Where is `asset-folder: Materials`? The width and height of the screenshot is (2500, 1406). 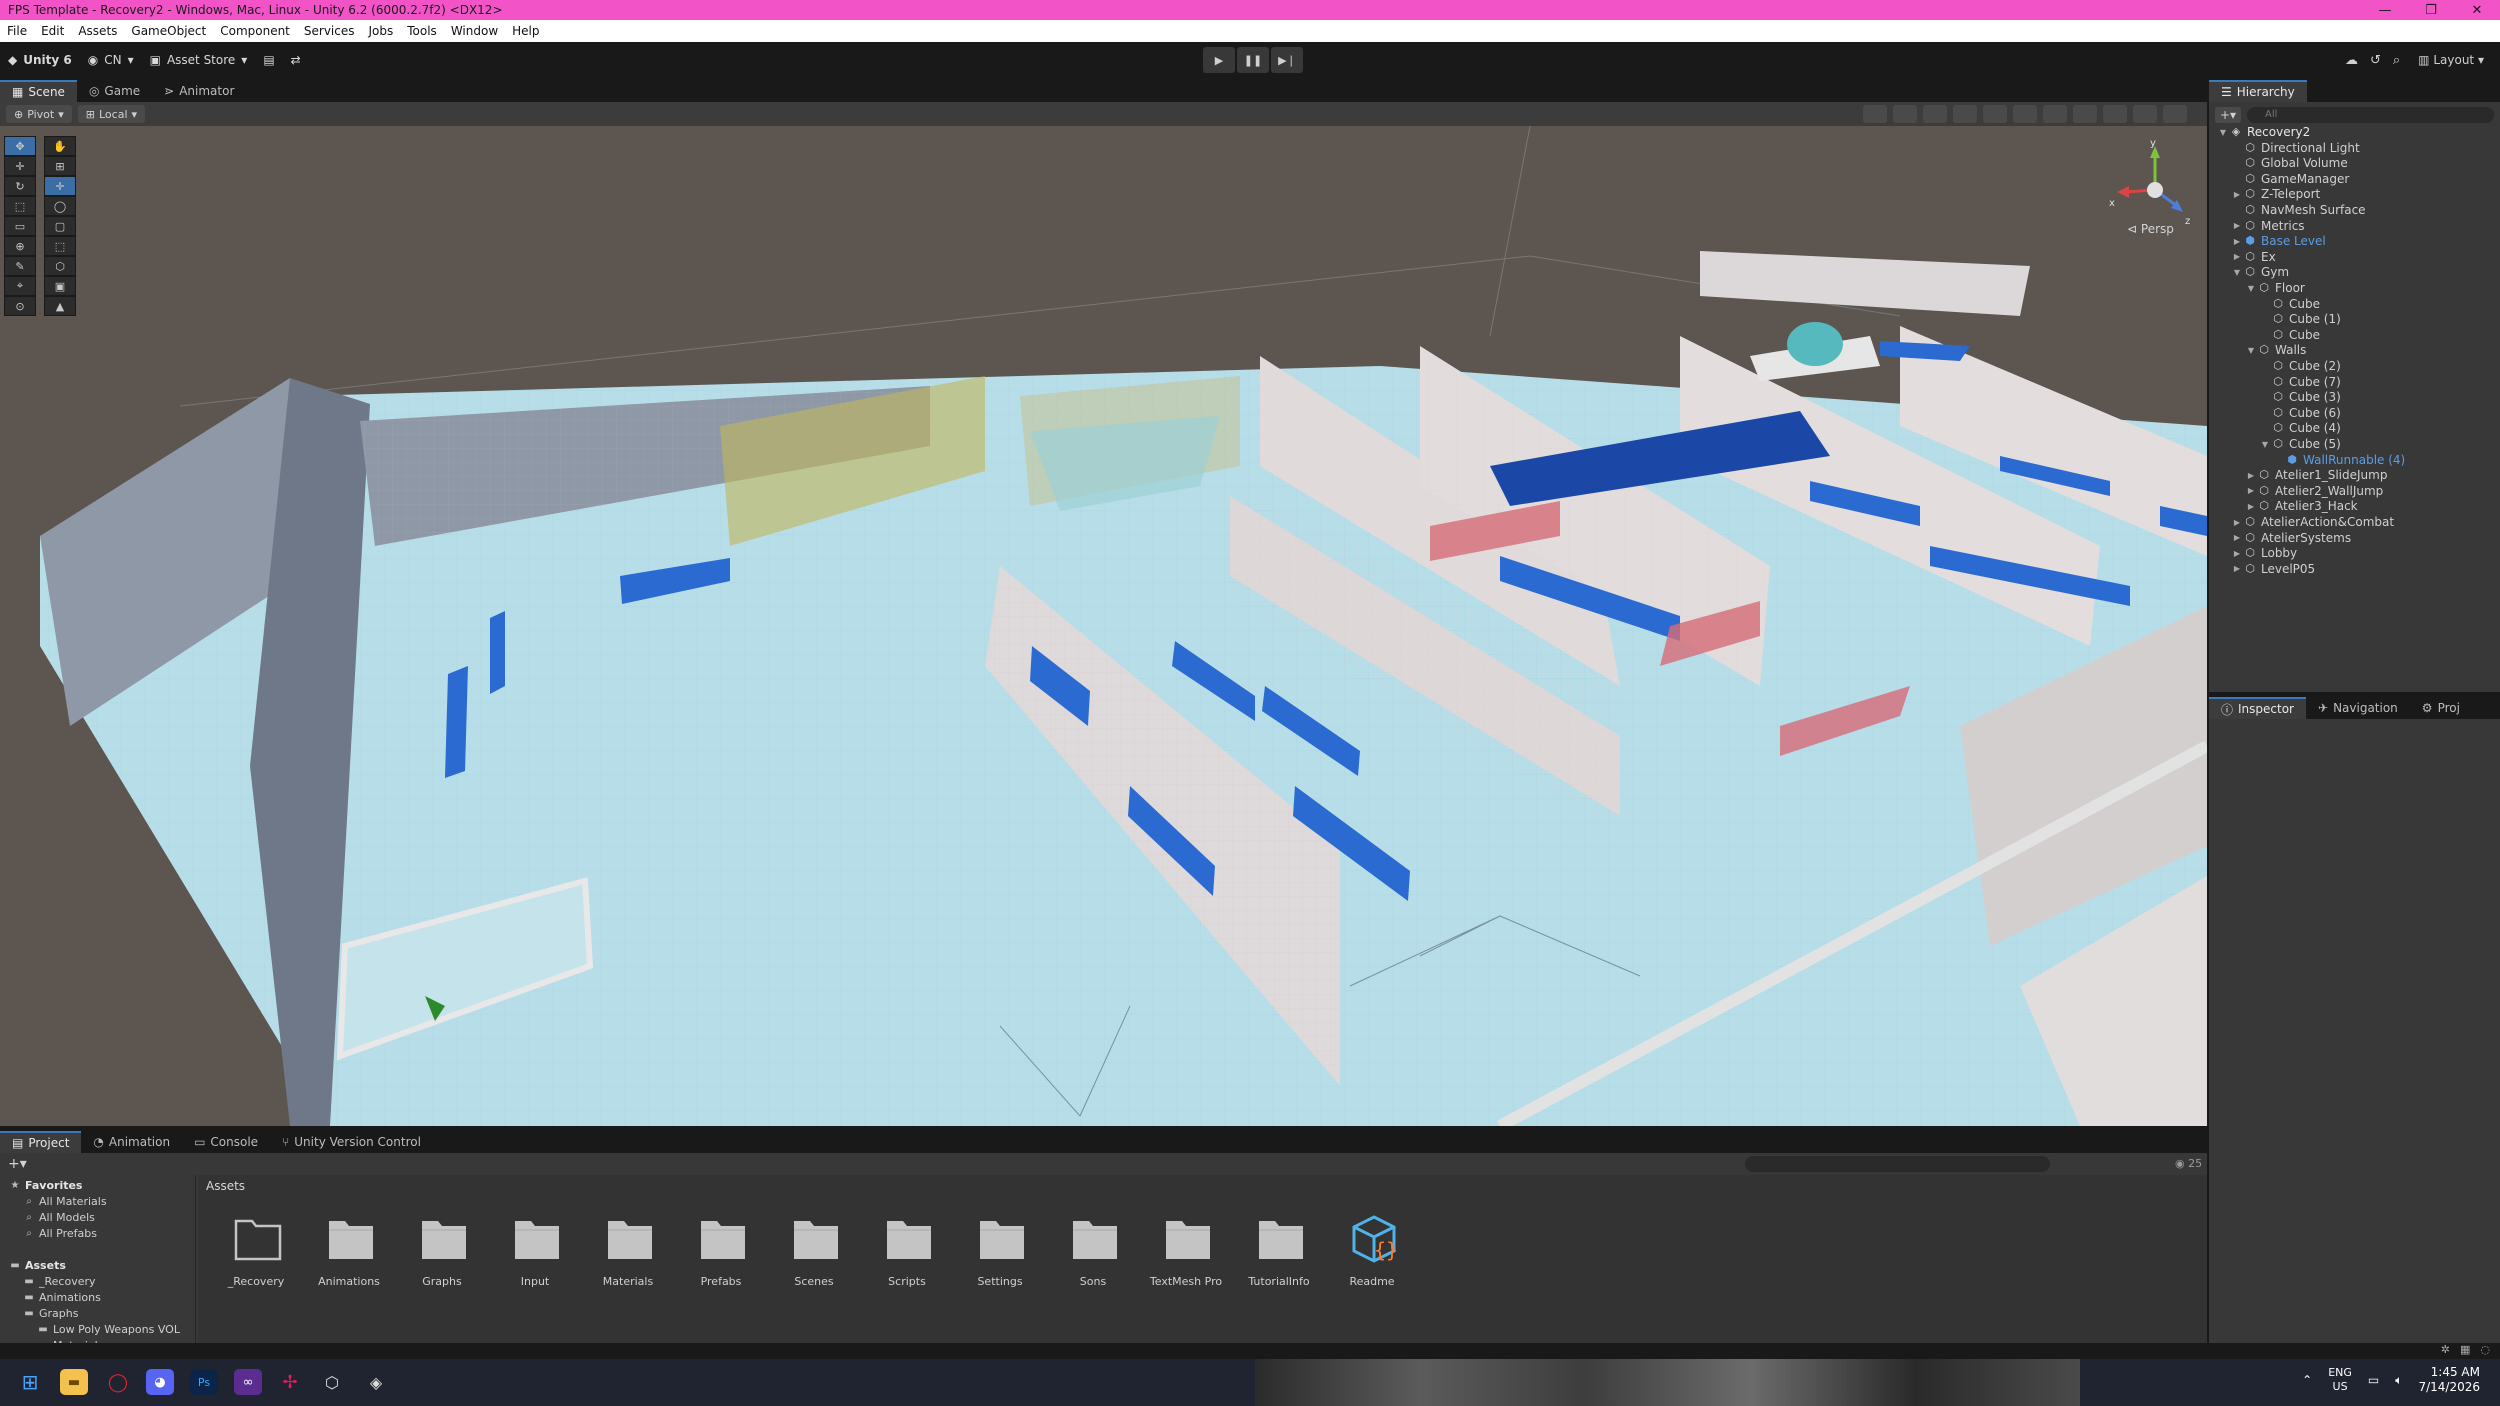 asset-folder: Materials is located at coordinates (628, 1252).